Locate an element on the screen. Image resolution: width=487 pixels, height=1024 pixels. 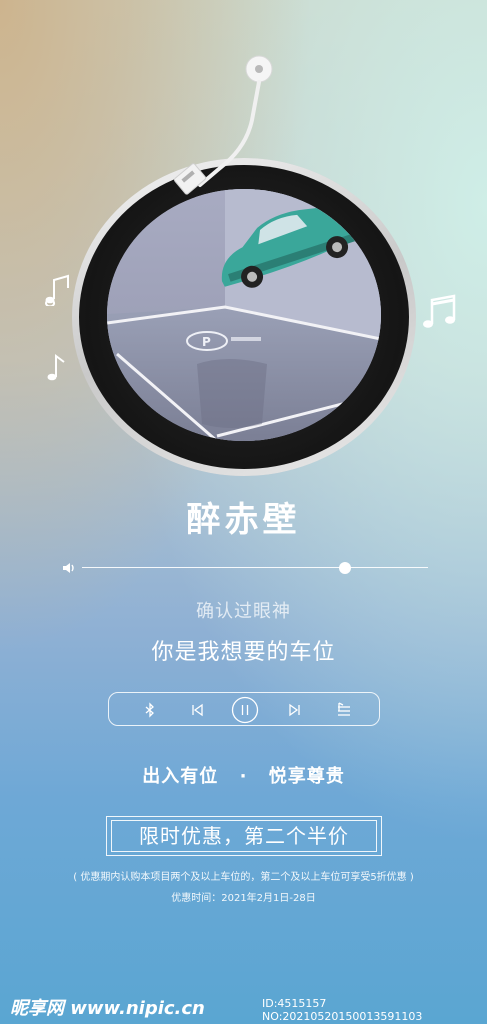
promo-box: 限时优惠，第二个半价 is located at coordinates (244, 836).